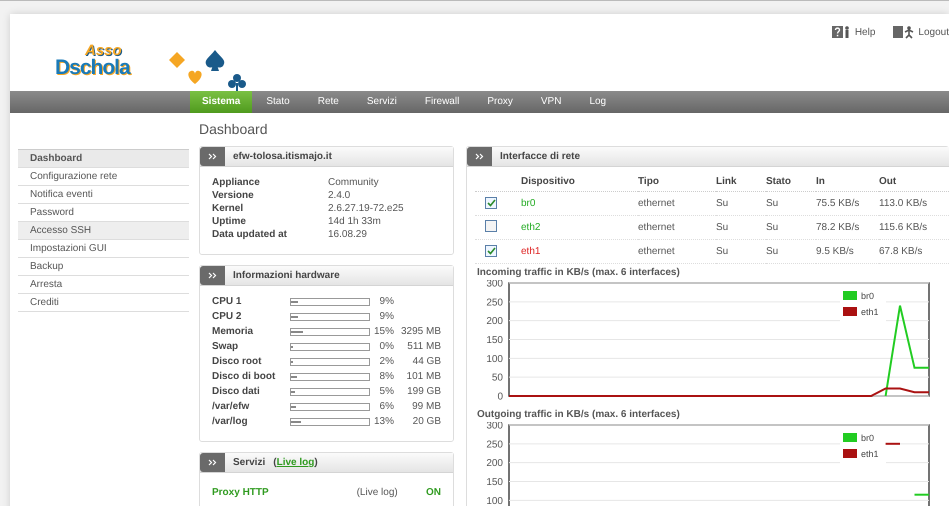 This screenshot has height=506, width=949. I want to click on resource-label: CPU 2, so click(227, 316).